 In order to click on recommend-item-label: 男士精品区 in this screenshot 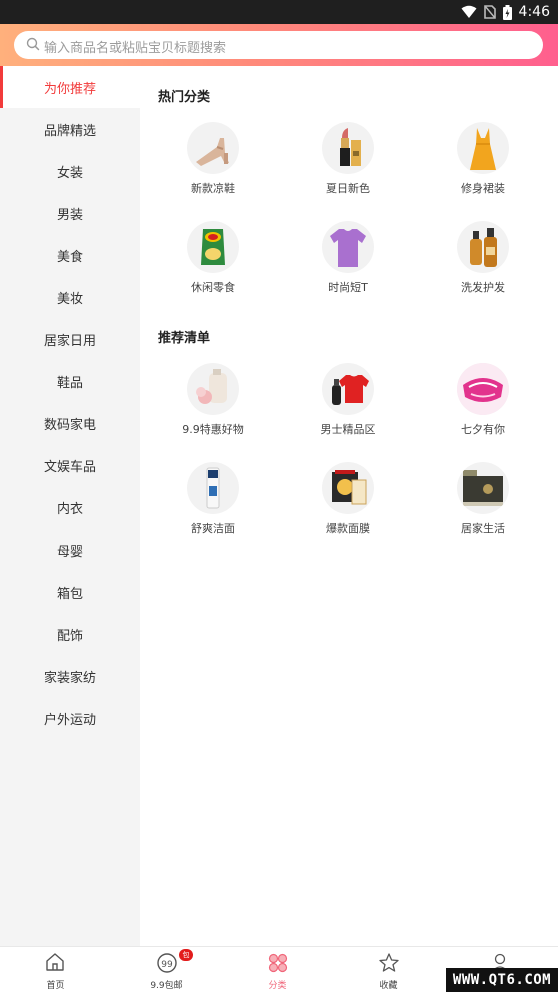, I will do `click(348, 429)`.